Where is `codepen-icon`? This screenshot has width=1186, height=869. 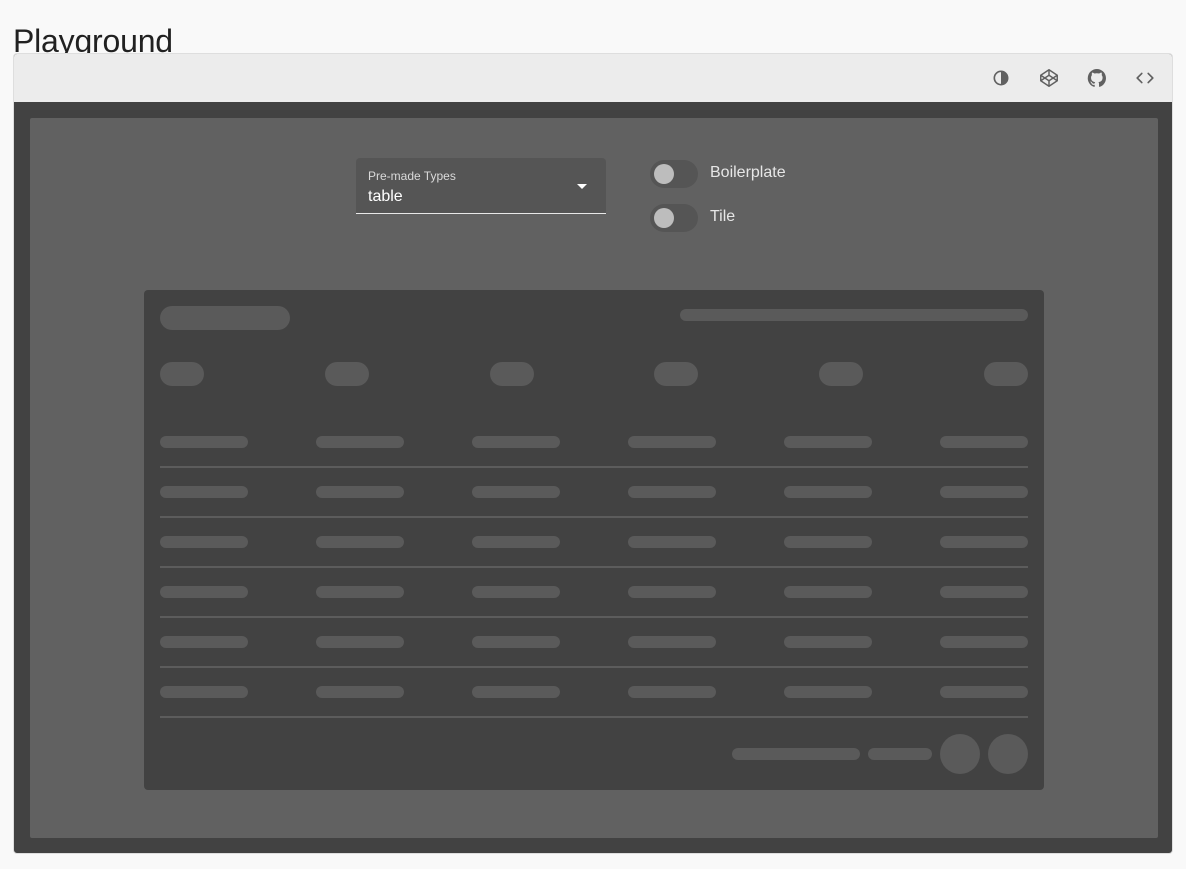
codepen-icon is located at coordinates (1049, 78).